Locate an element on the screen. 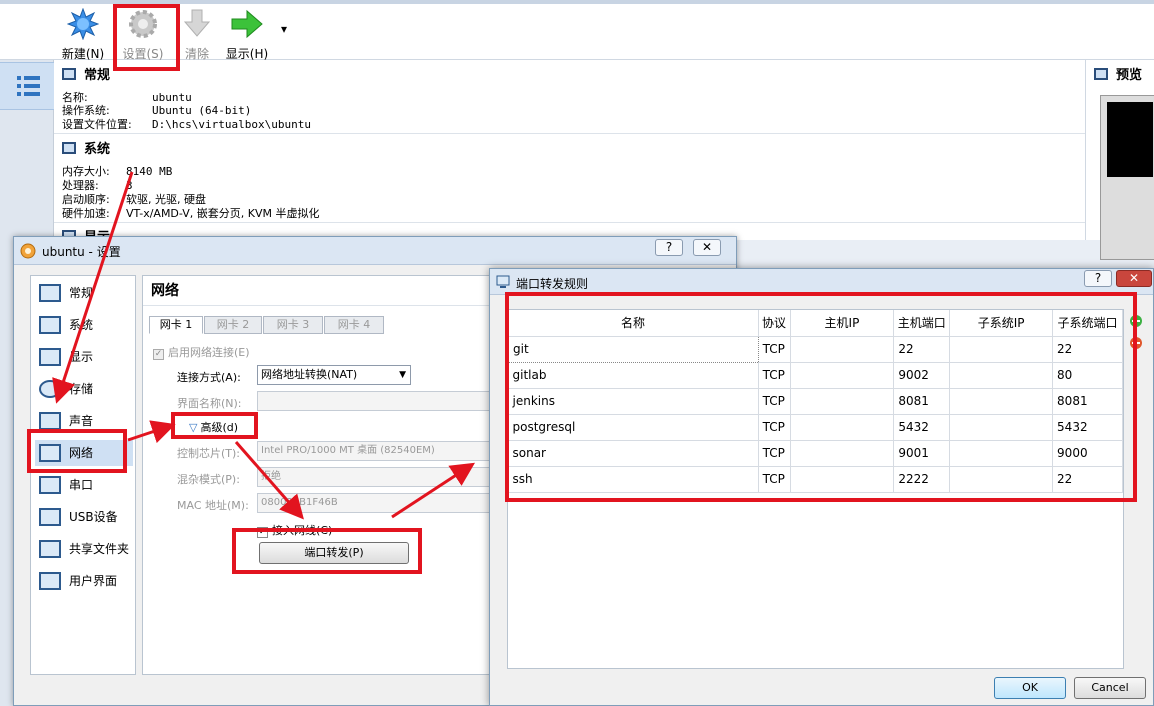 This screenshot has height=706, width=1154. table-row: gitlab TCP 9002 80 is located at coordinates (815, 375).